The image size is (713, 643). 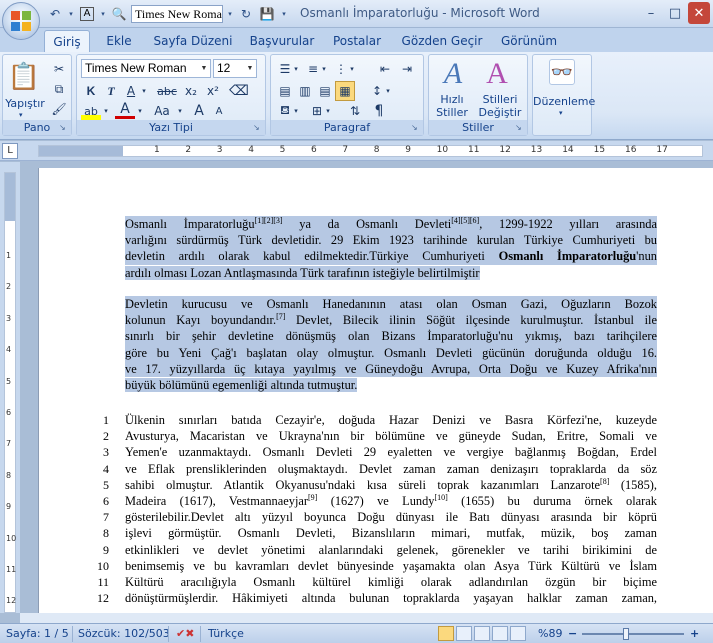 I want to click on copy-icon: ⧉, so click(x=59, y=89).